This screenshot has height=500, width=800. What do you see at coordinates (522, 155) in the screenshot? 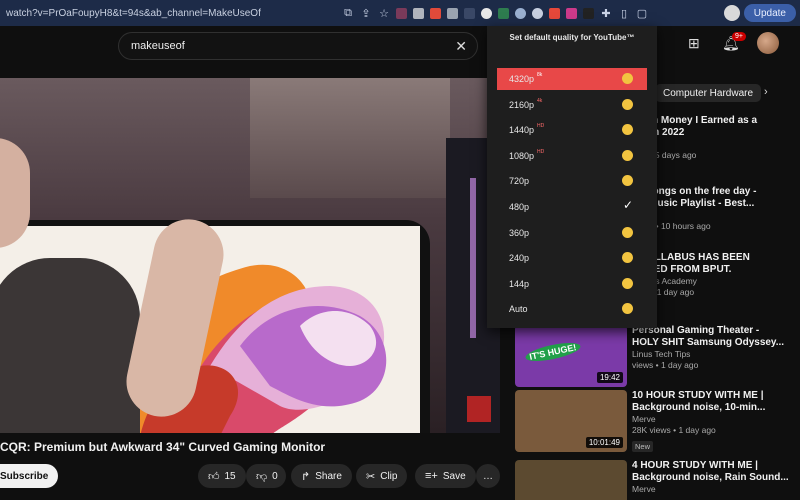
I see `quality-label: 1080p` at bounding box center [522, 155].